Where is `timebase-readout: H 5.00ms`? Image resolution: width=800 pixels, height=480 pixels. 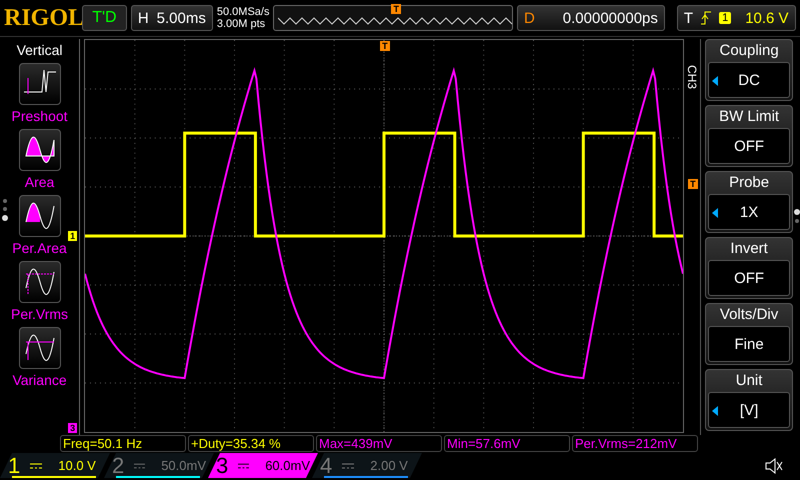 timebase-readout: H 5.00ms is located at coordinates (171, 18).